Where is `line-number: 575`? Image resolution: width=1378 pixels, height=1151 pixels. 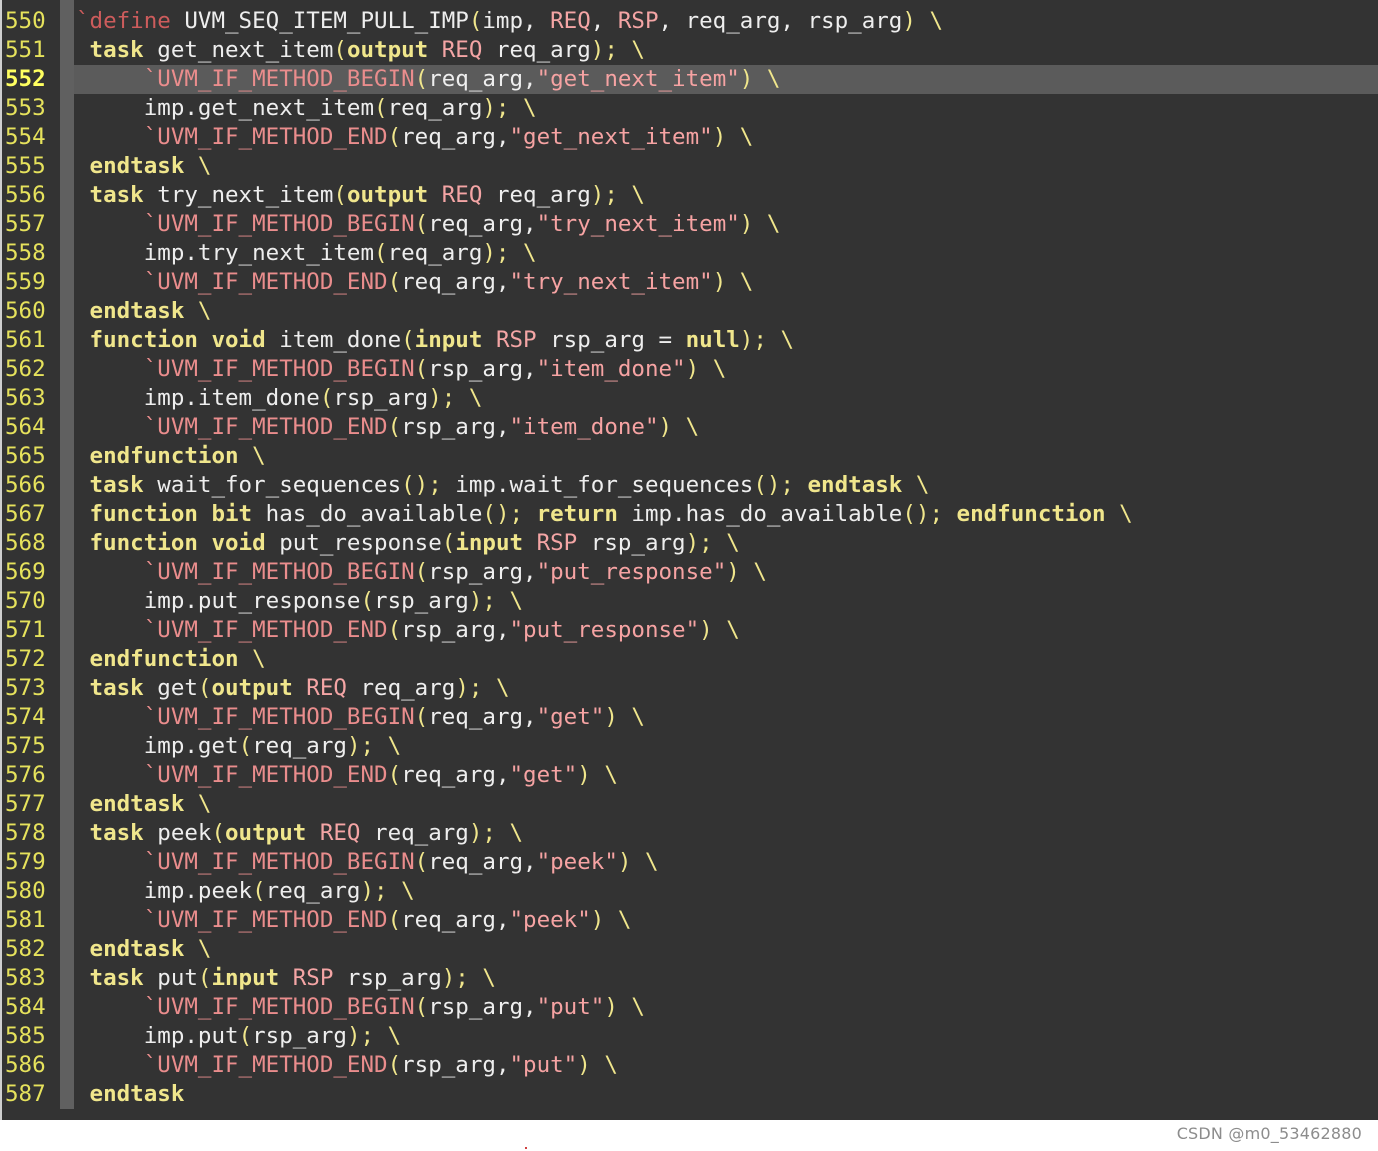 line-number: 575 is located at coordinates (25, 746).